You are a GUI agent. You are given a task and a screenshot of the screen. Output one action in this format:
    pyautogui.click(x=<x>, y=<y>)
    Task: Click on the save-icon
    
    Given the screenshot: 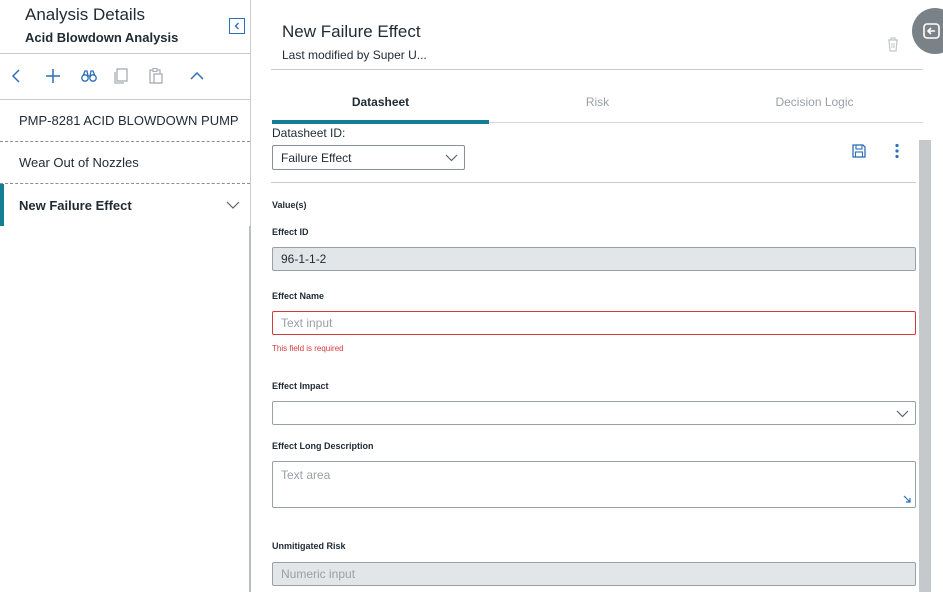 What is the action you would take?
    pyautogui.click(x=859, y=151)
    